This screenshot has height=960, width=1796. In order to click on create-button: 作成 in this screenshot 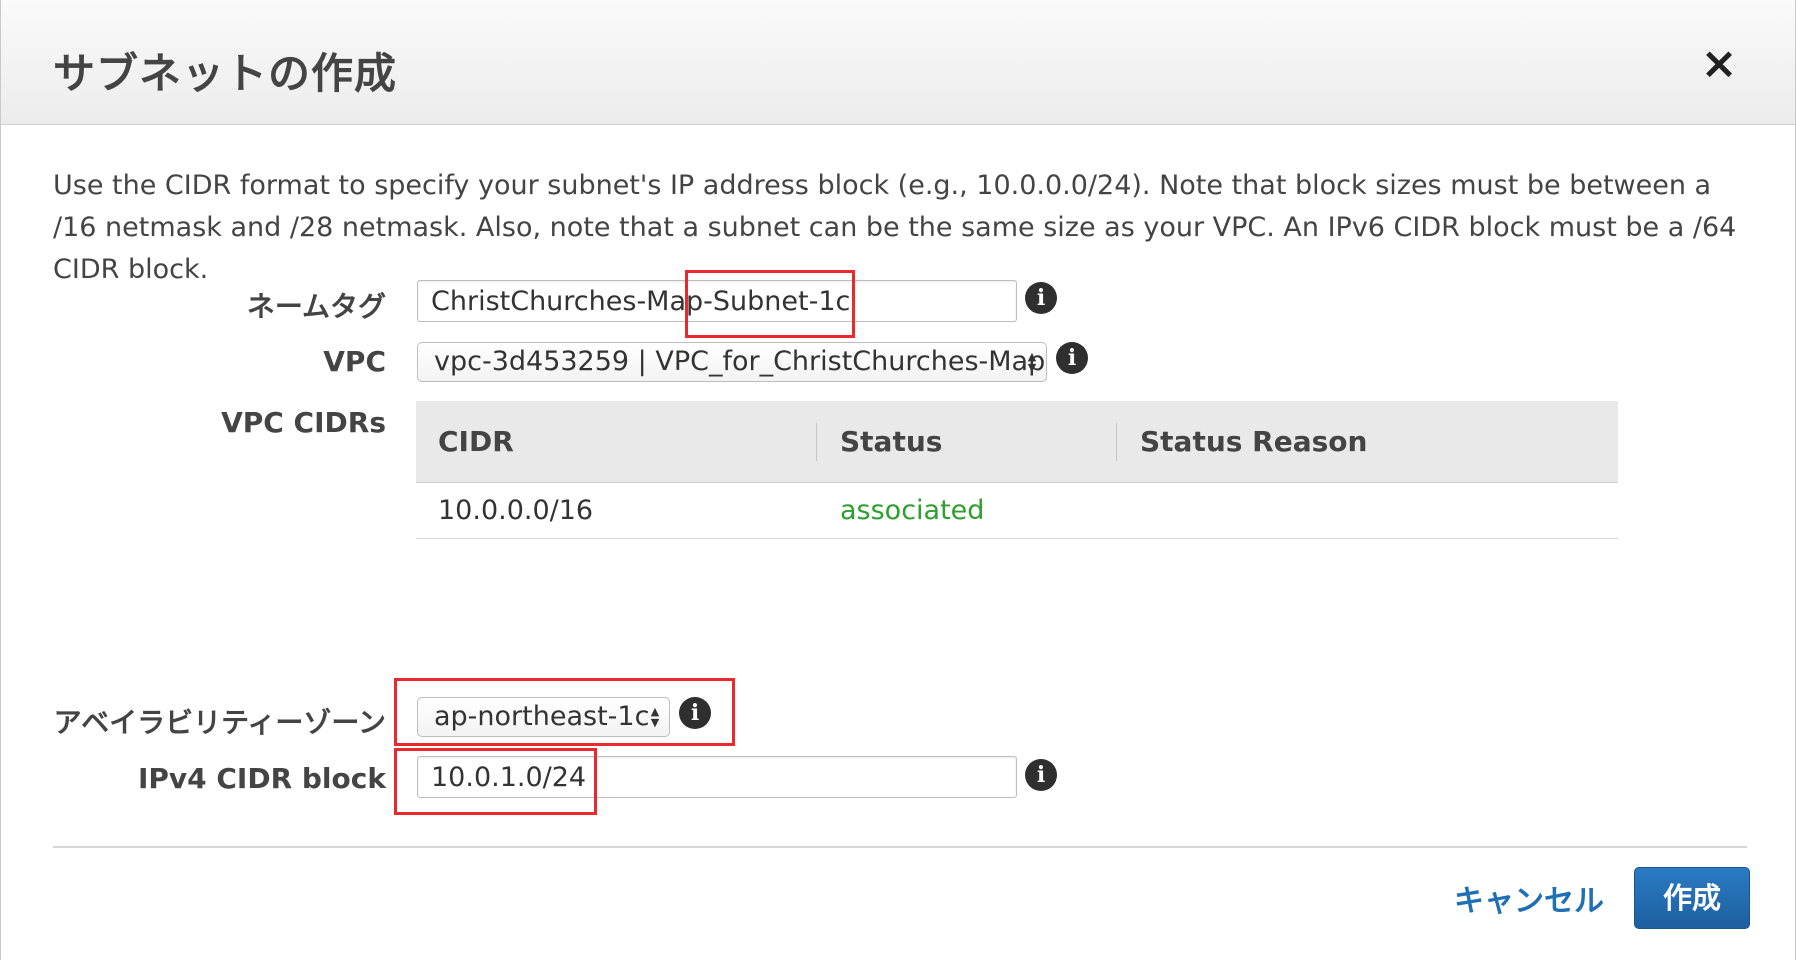, I will do `click(1692, 898)`.